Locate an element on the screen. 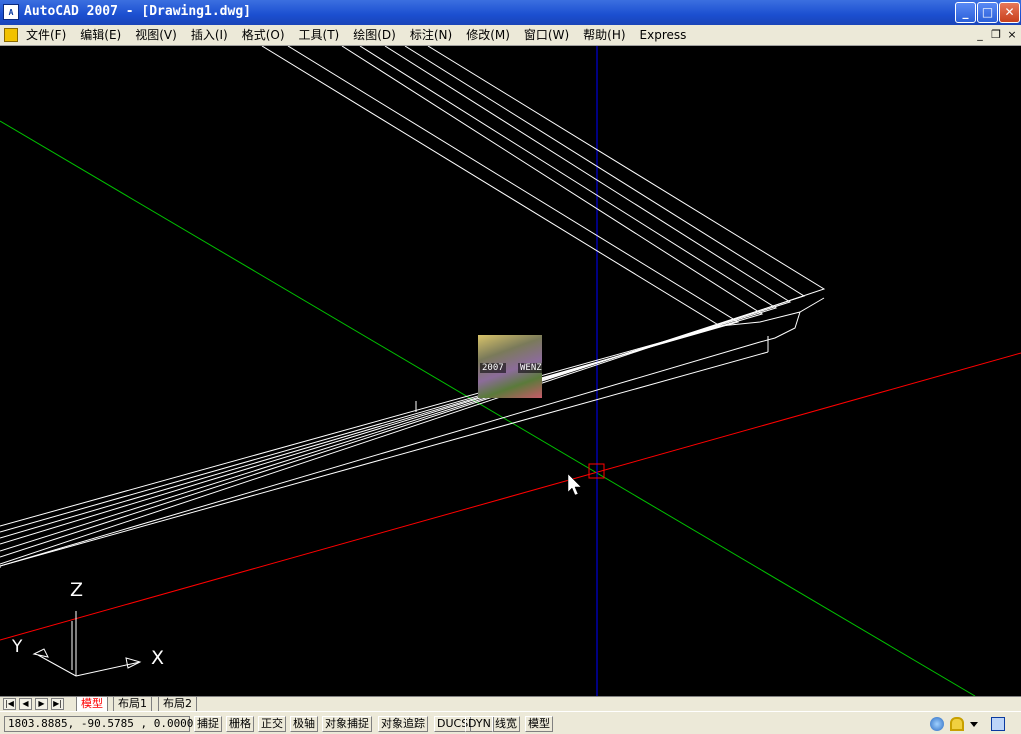  window-title: AutoCAD 2007 - [Drawing1.dwg] is located at coordinates (137, 11).